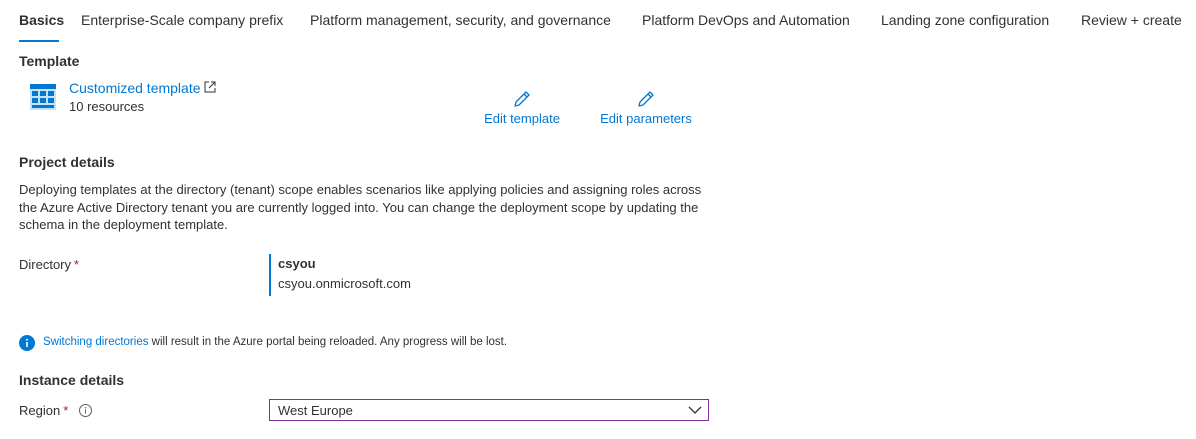  I want to click on region-selected-value: West Europe, so click(315, 410).